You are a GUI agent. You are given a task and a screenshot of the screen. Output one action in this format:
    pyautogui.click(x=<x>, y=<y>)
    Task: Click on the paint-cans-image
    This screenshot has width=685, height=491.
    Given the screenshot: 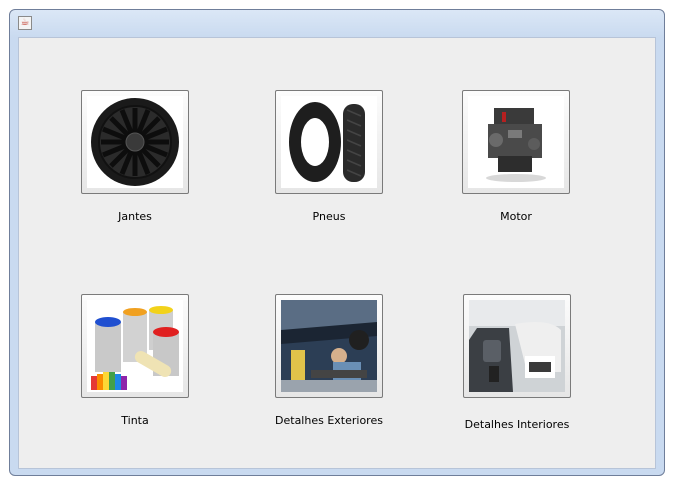 What is the action you would take?
    pyautogui.click(x=135, y=346)
    